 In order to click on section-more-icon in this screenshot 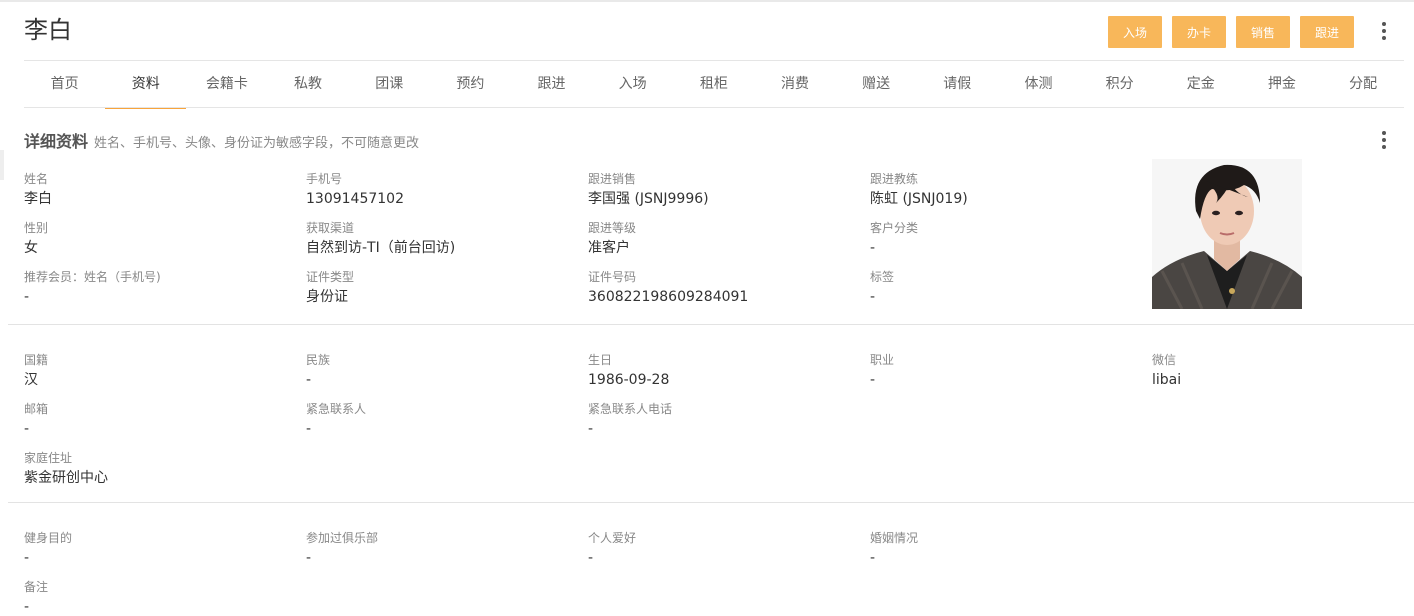, I will do `click(1384, 140)`.